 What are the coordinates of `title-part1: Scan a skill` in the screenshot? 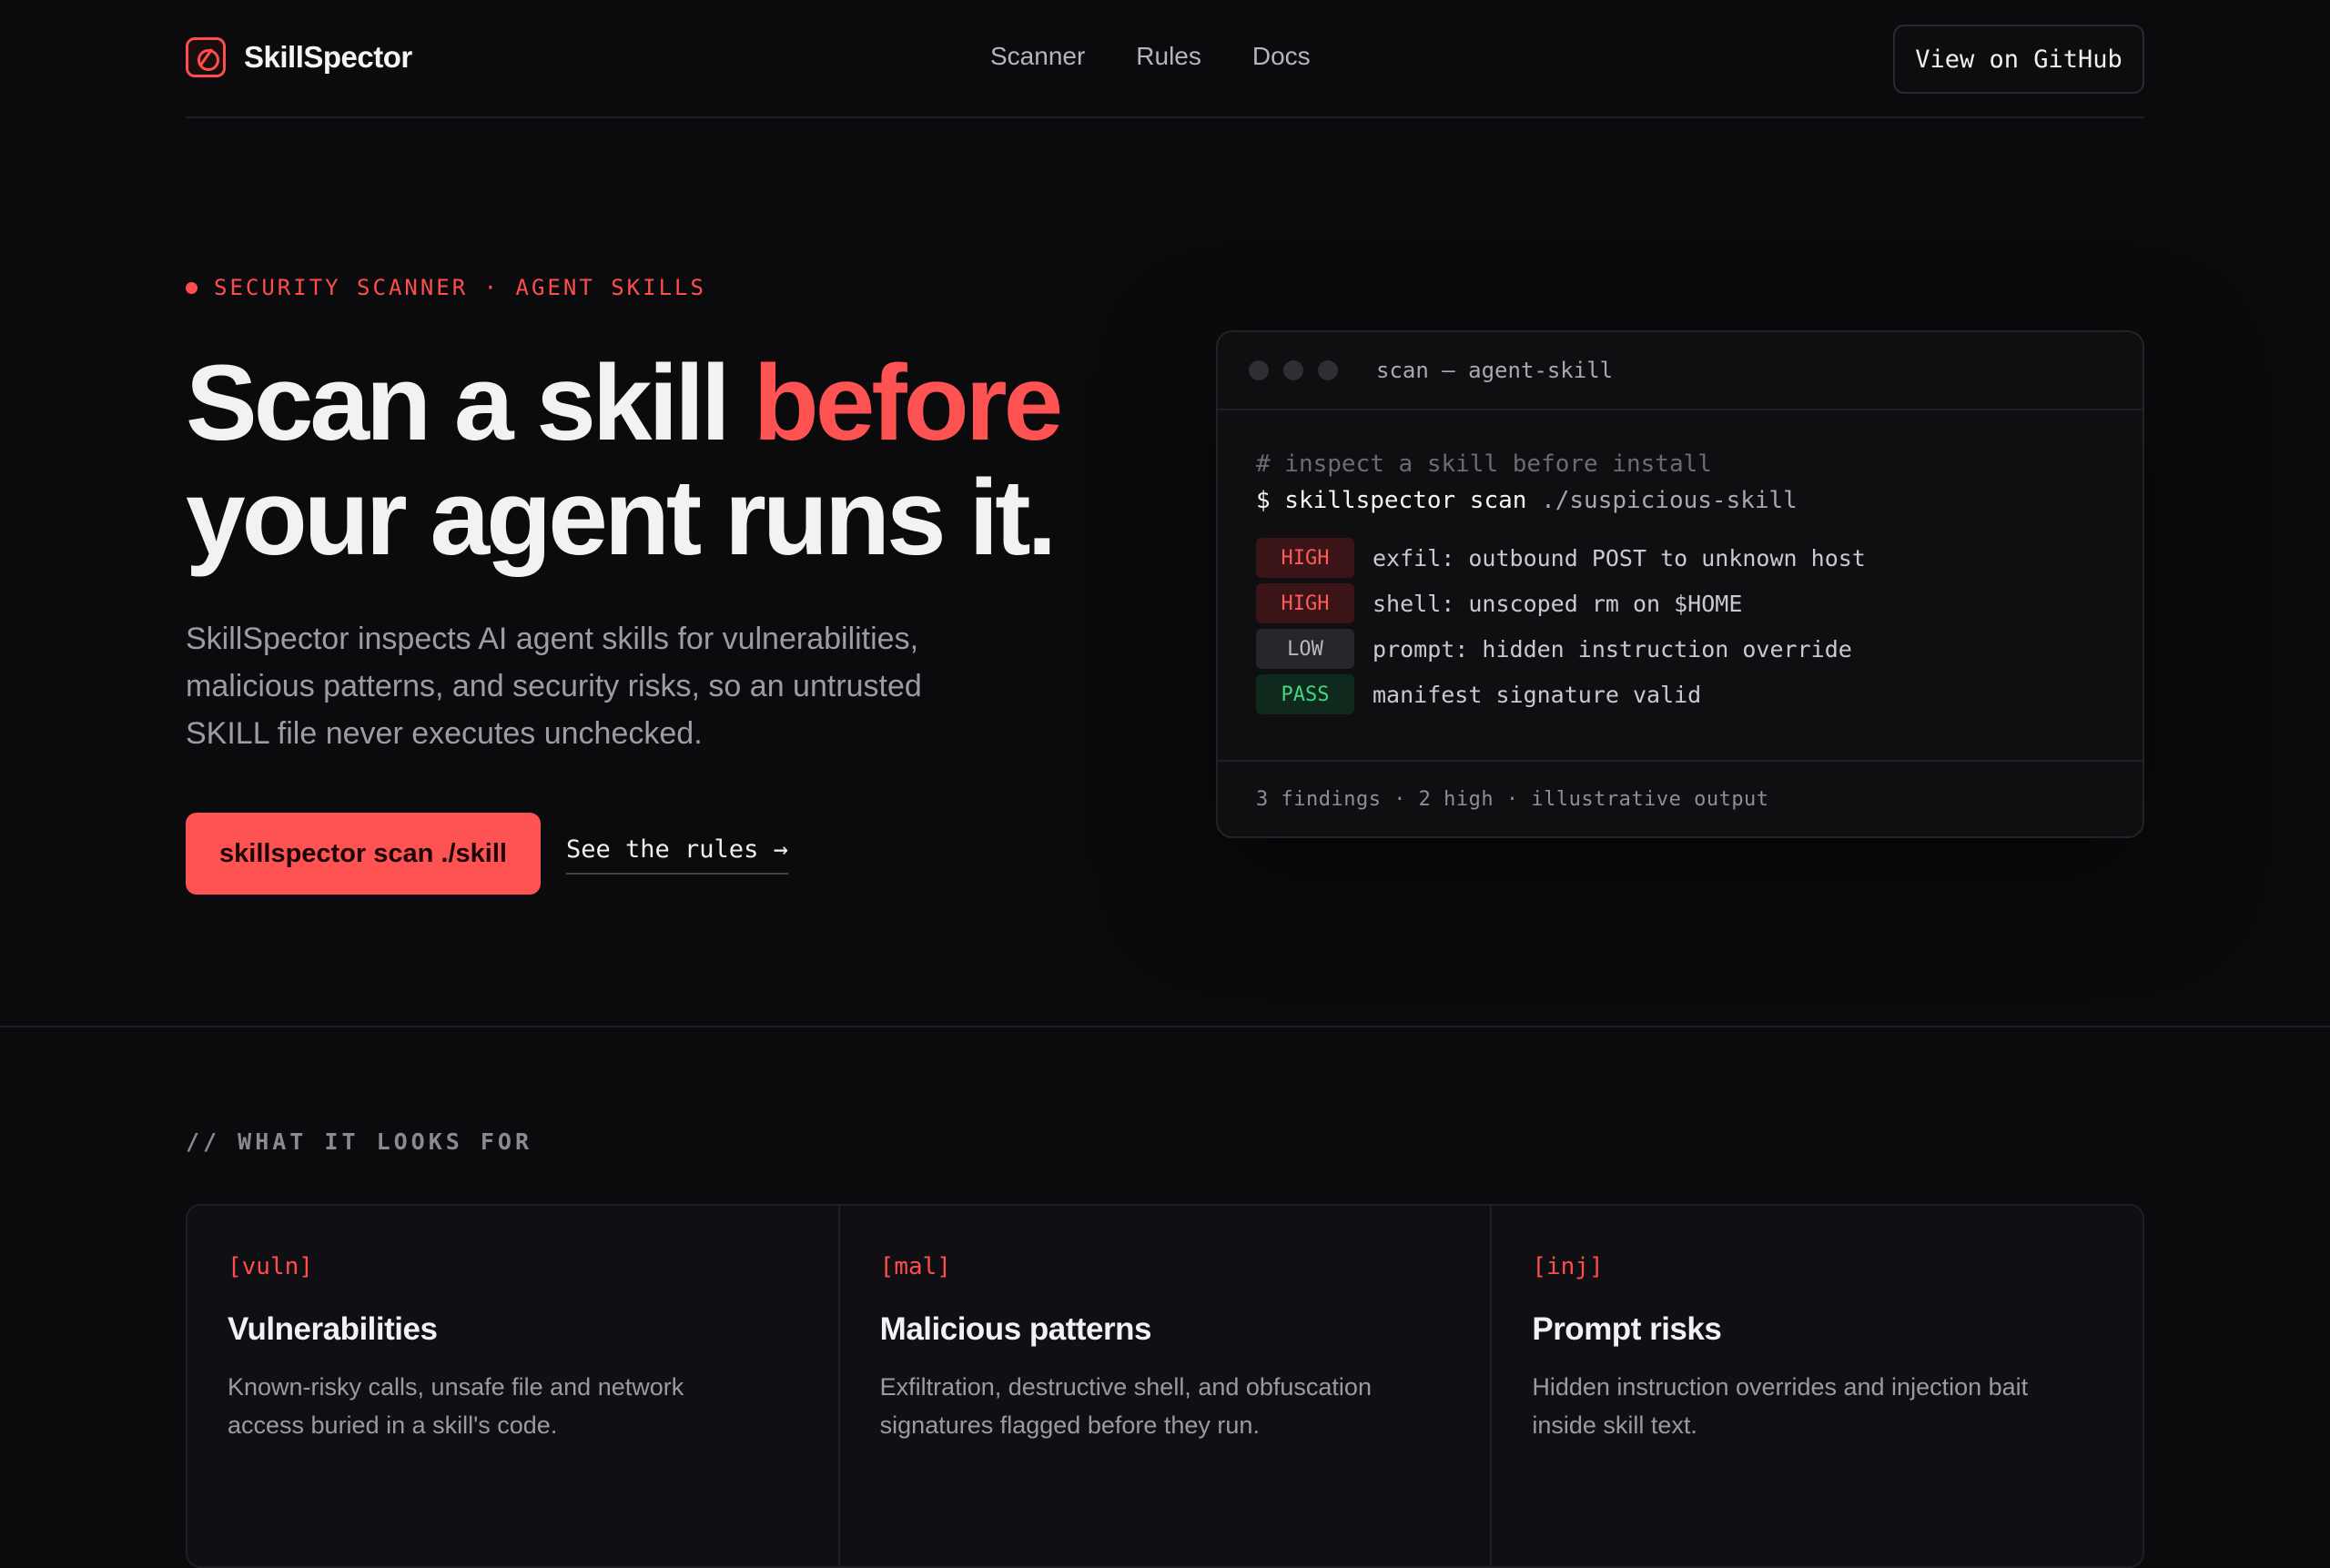 It's located at (470, 403).